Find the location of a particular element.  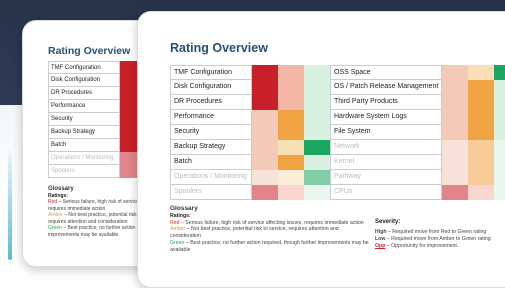

glossary-title: Glossary is located at coordinates (184, 208).